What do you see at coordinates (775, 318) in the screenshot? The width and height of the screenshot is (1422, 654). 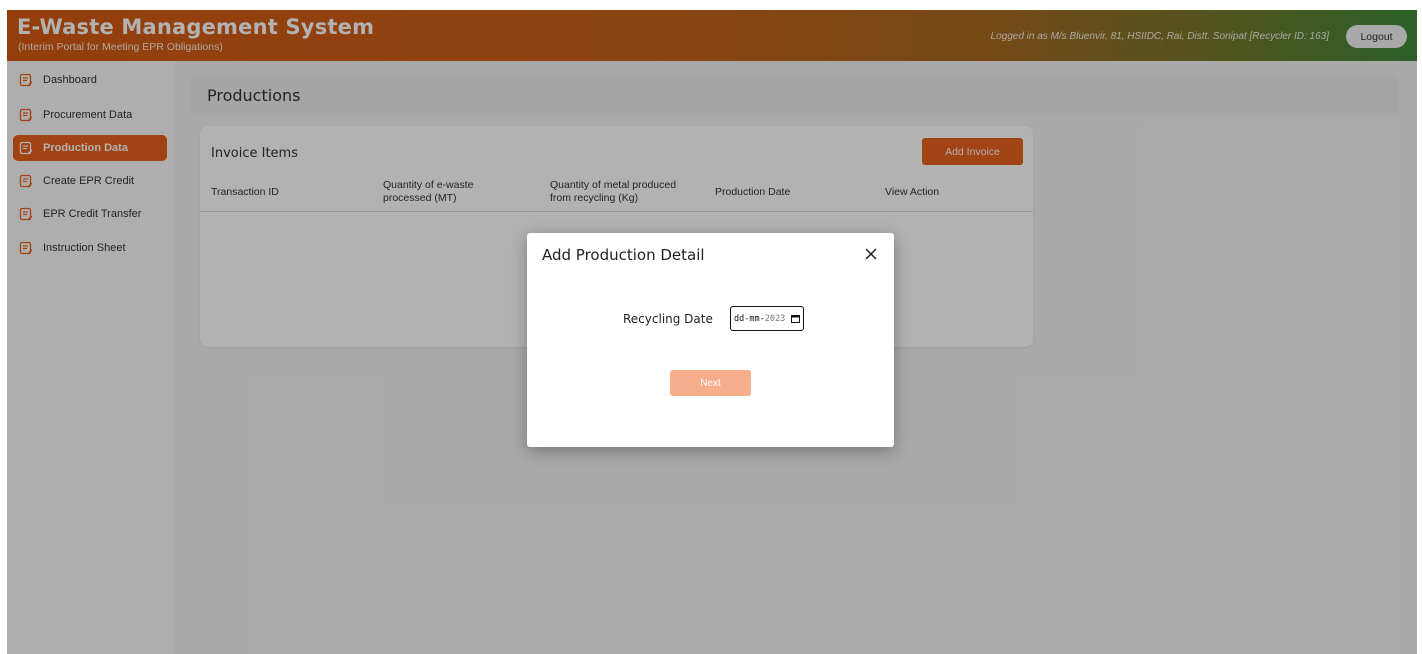 I see `date-year: 2023` at bounding box center [775, 318].